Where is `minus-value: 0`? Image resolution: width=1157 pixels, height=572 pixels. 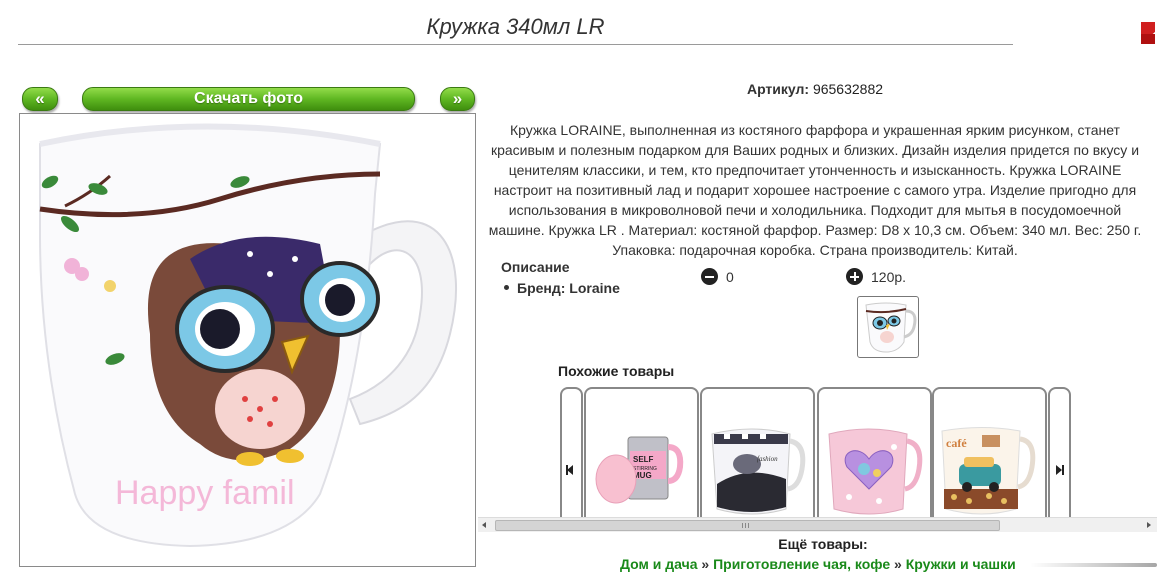
minus-value: 0 is located at coordinates (730, 276).